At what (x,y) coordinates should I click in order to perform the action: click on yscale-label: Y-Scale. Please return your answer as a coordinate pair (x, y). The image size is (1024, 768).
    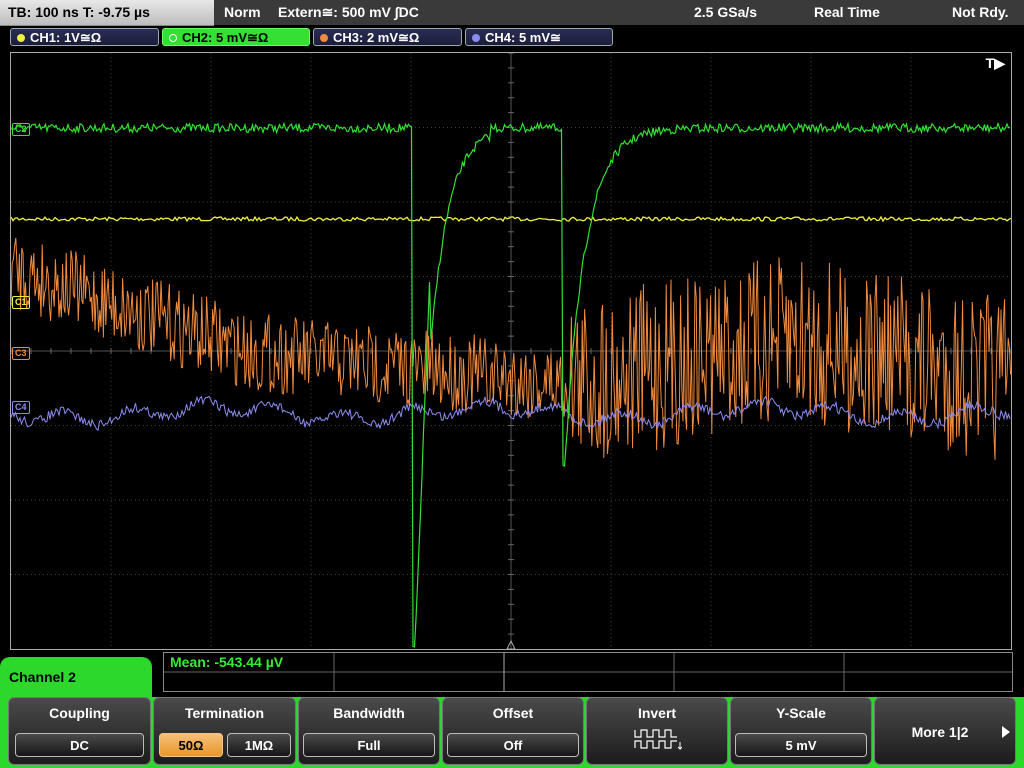
    Looking at the image, I should click on (801, 713).